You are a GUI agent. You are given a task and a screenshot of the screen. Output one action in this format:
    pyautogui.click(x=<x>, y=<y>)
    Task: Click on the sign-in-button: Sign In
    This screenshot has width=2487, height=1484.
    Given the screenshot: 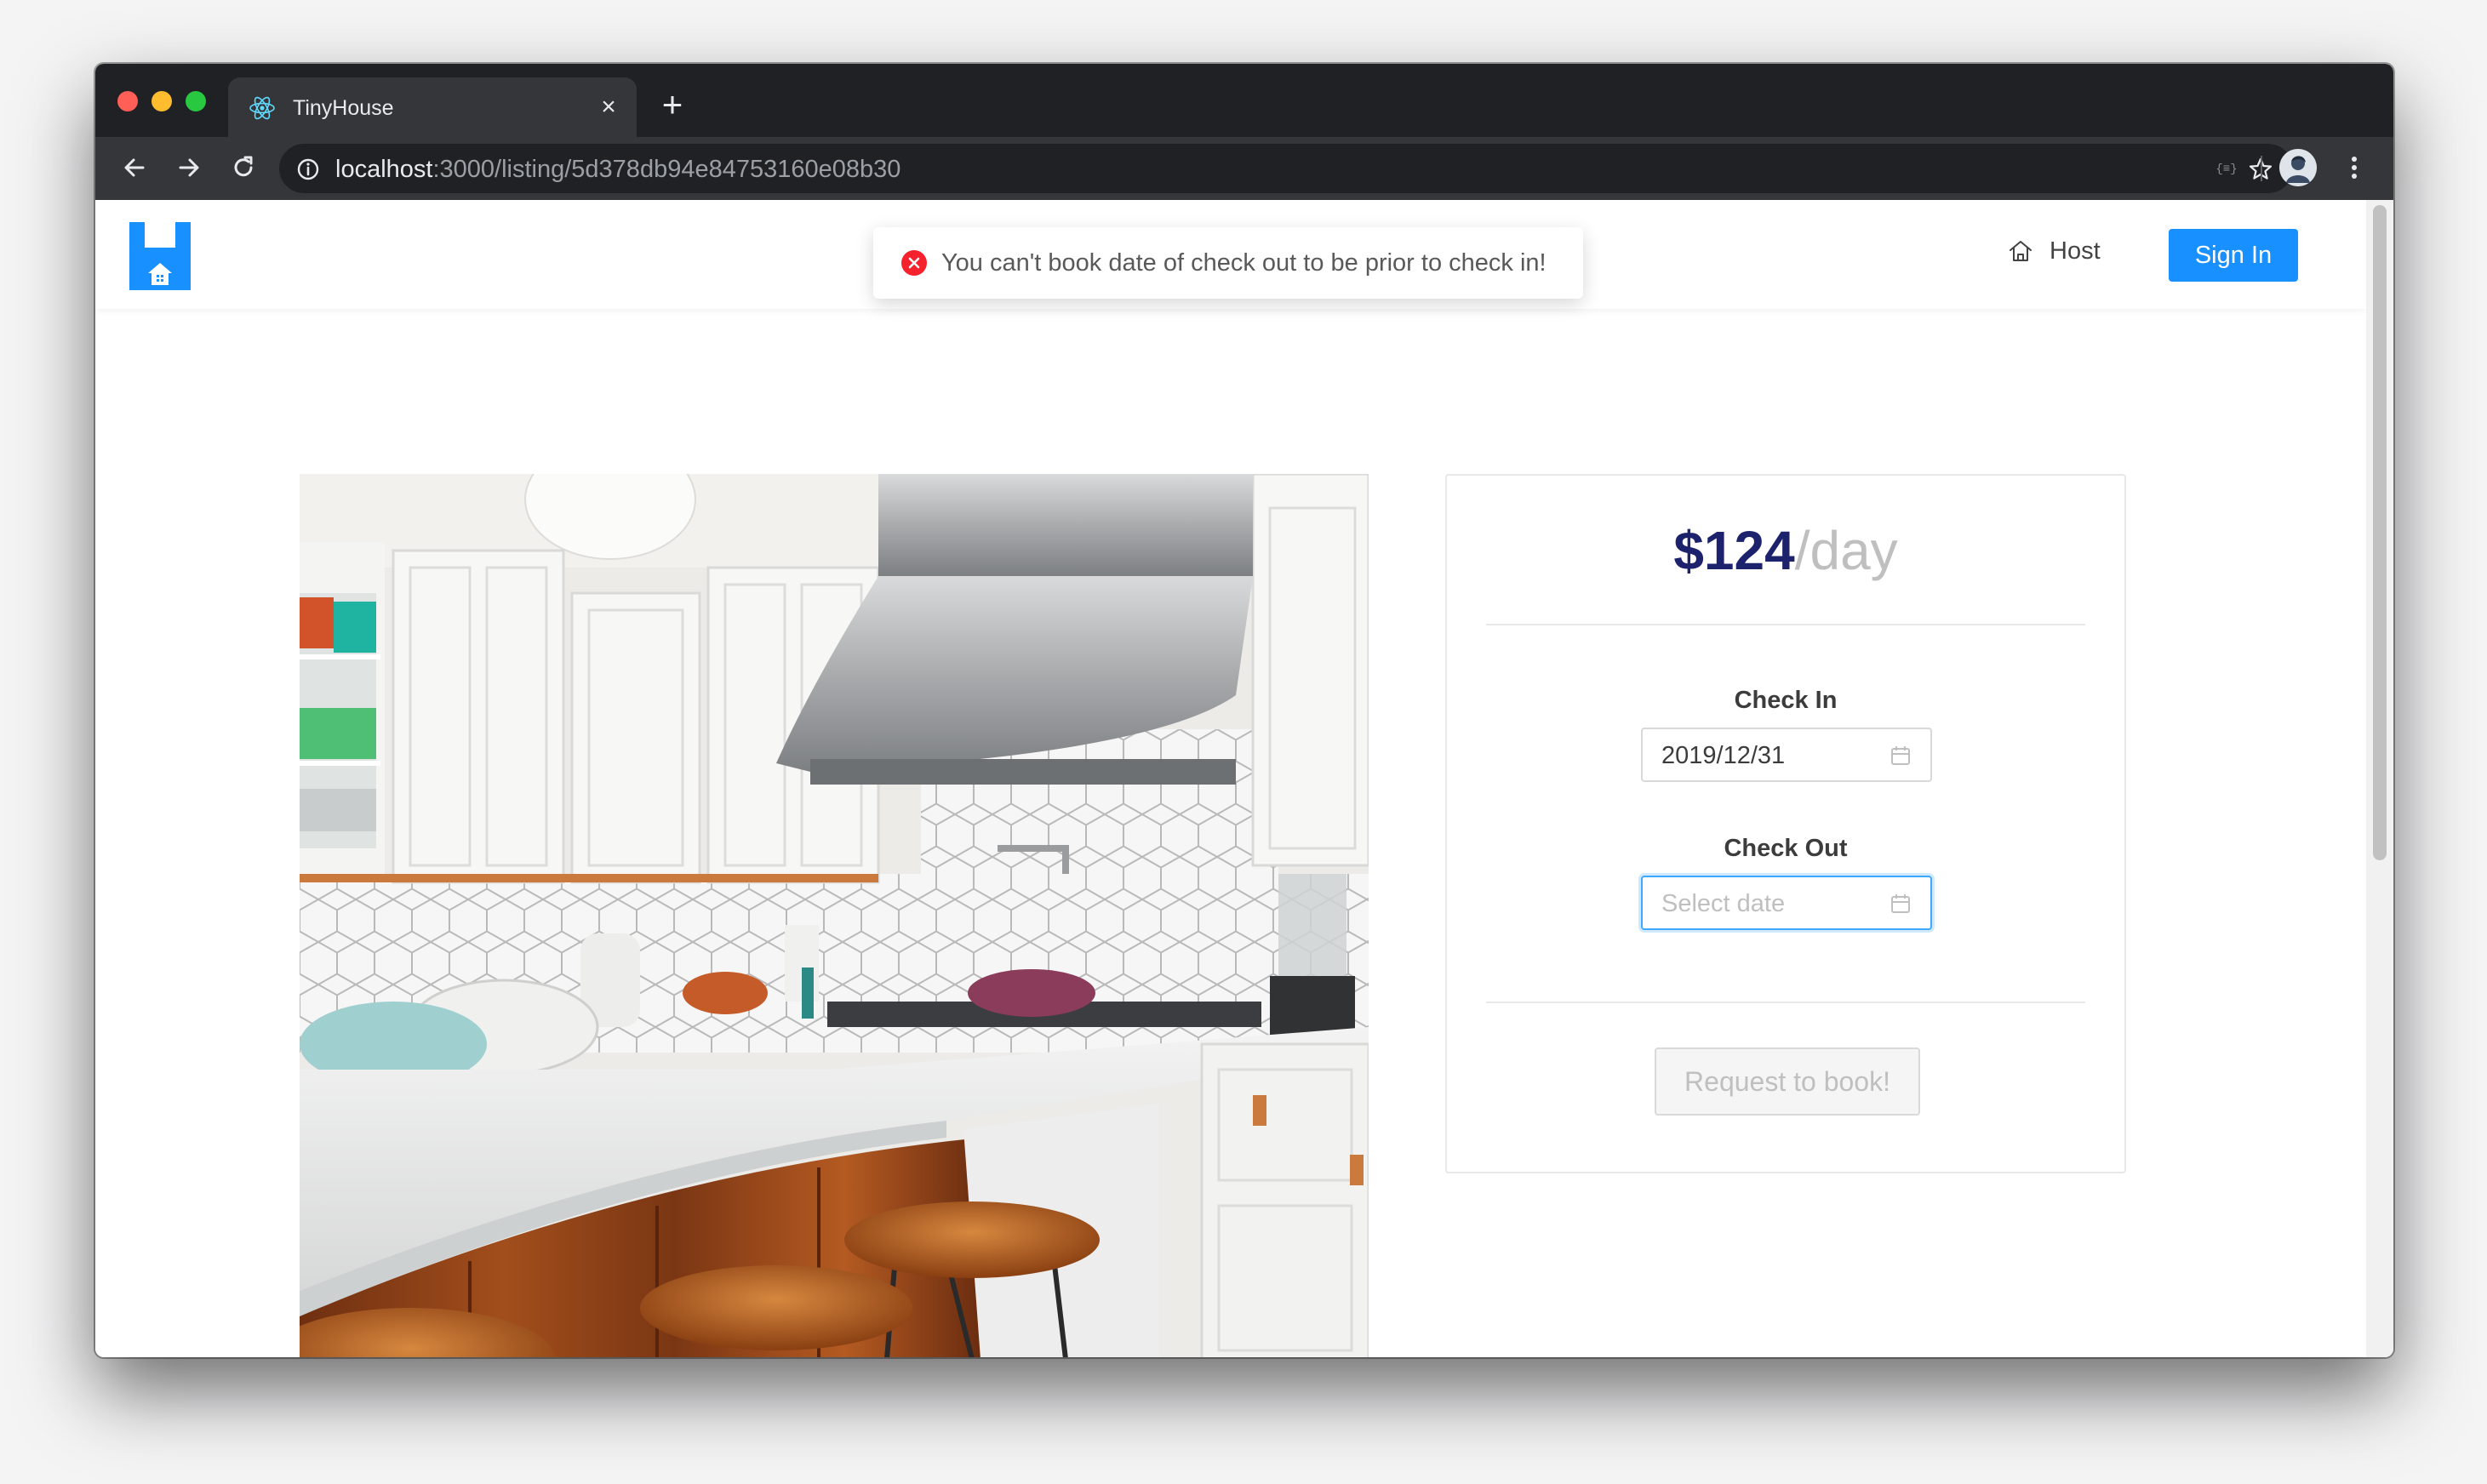 What is the action you would take?
    pyautogui.click(x=2233, y=255)
    